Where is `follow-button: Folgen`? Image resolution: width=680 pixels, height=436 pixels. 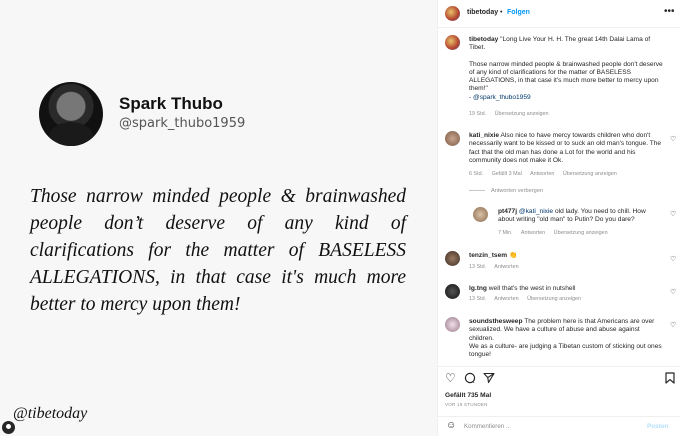
follow-button: Folgen is located at coordinates (518, 12).